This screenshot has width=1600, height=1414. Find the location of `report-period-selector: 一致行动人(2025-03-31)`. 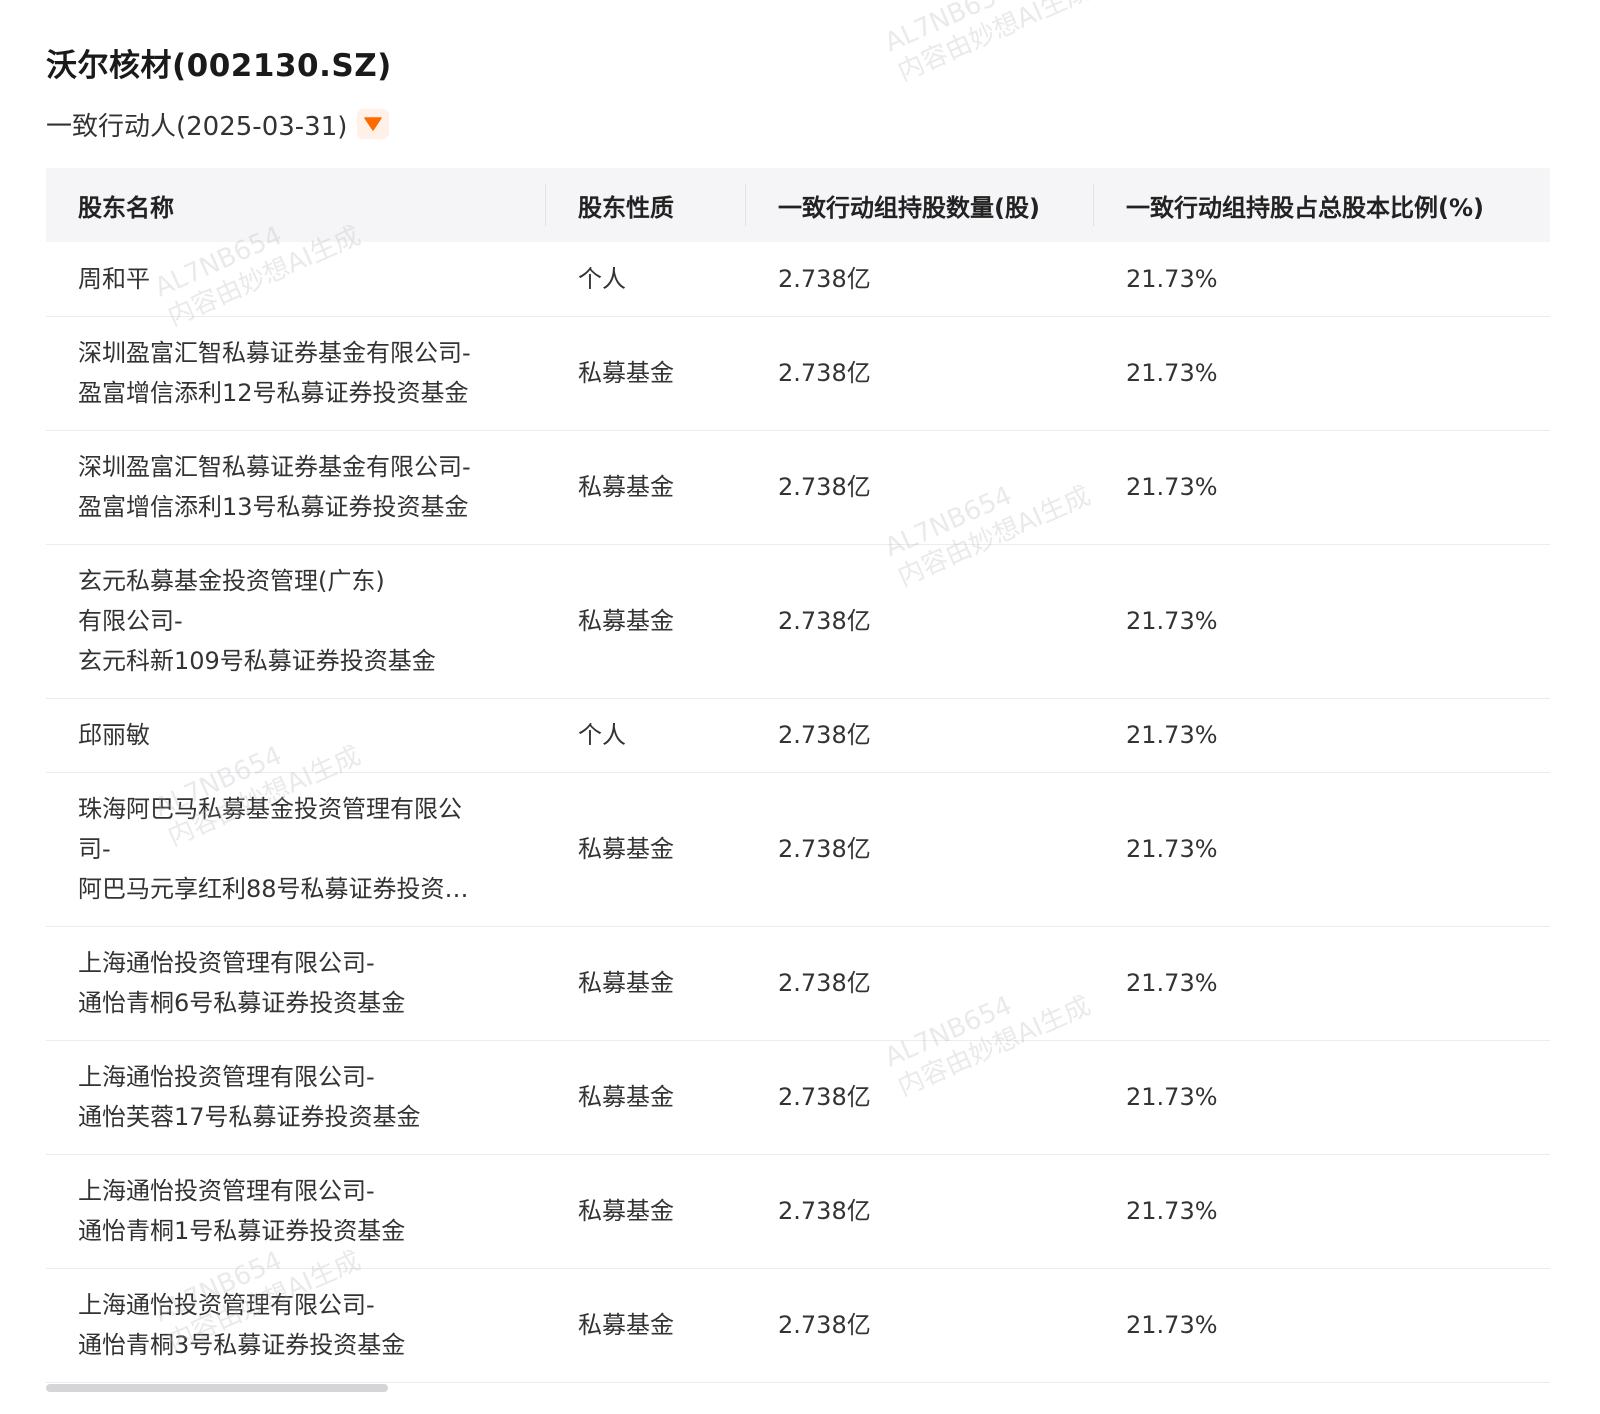

report-period-selector: 一致行动人(2025-03-31) is located at coordinates (218, 124).